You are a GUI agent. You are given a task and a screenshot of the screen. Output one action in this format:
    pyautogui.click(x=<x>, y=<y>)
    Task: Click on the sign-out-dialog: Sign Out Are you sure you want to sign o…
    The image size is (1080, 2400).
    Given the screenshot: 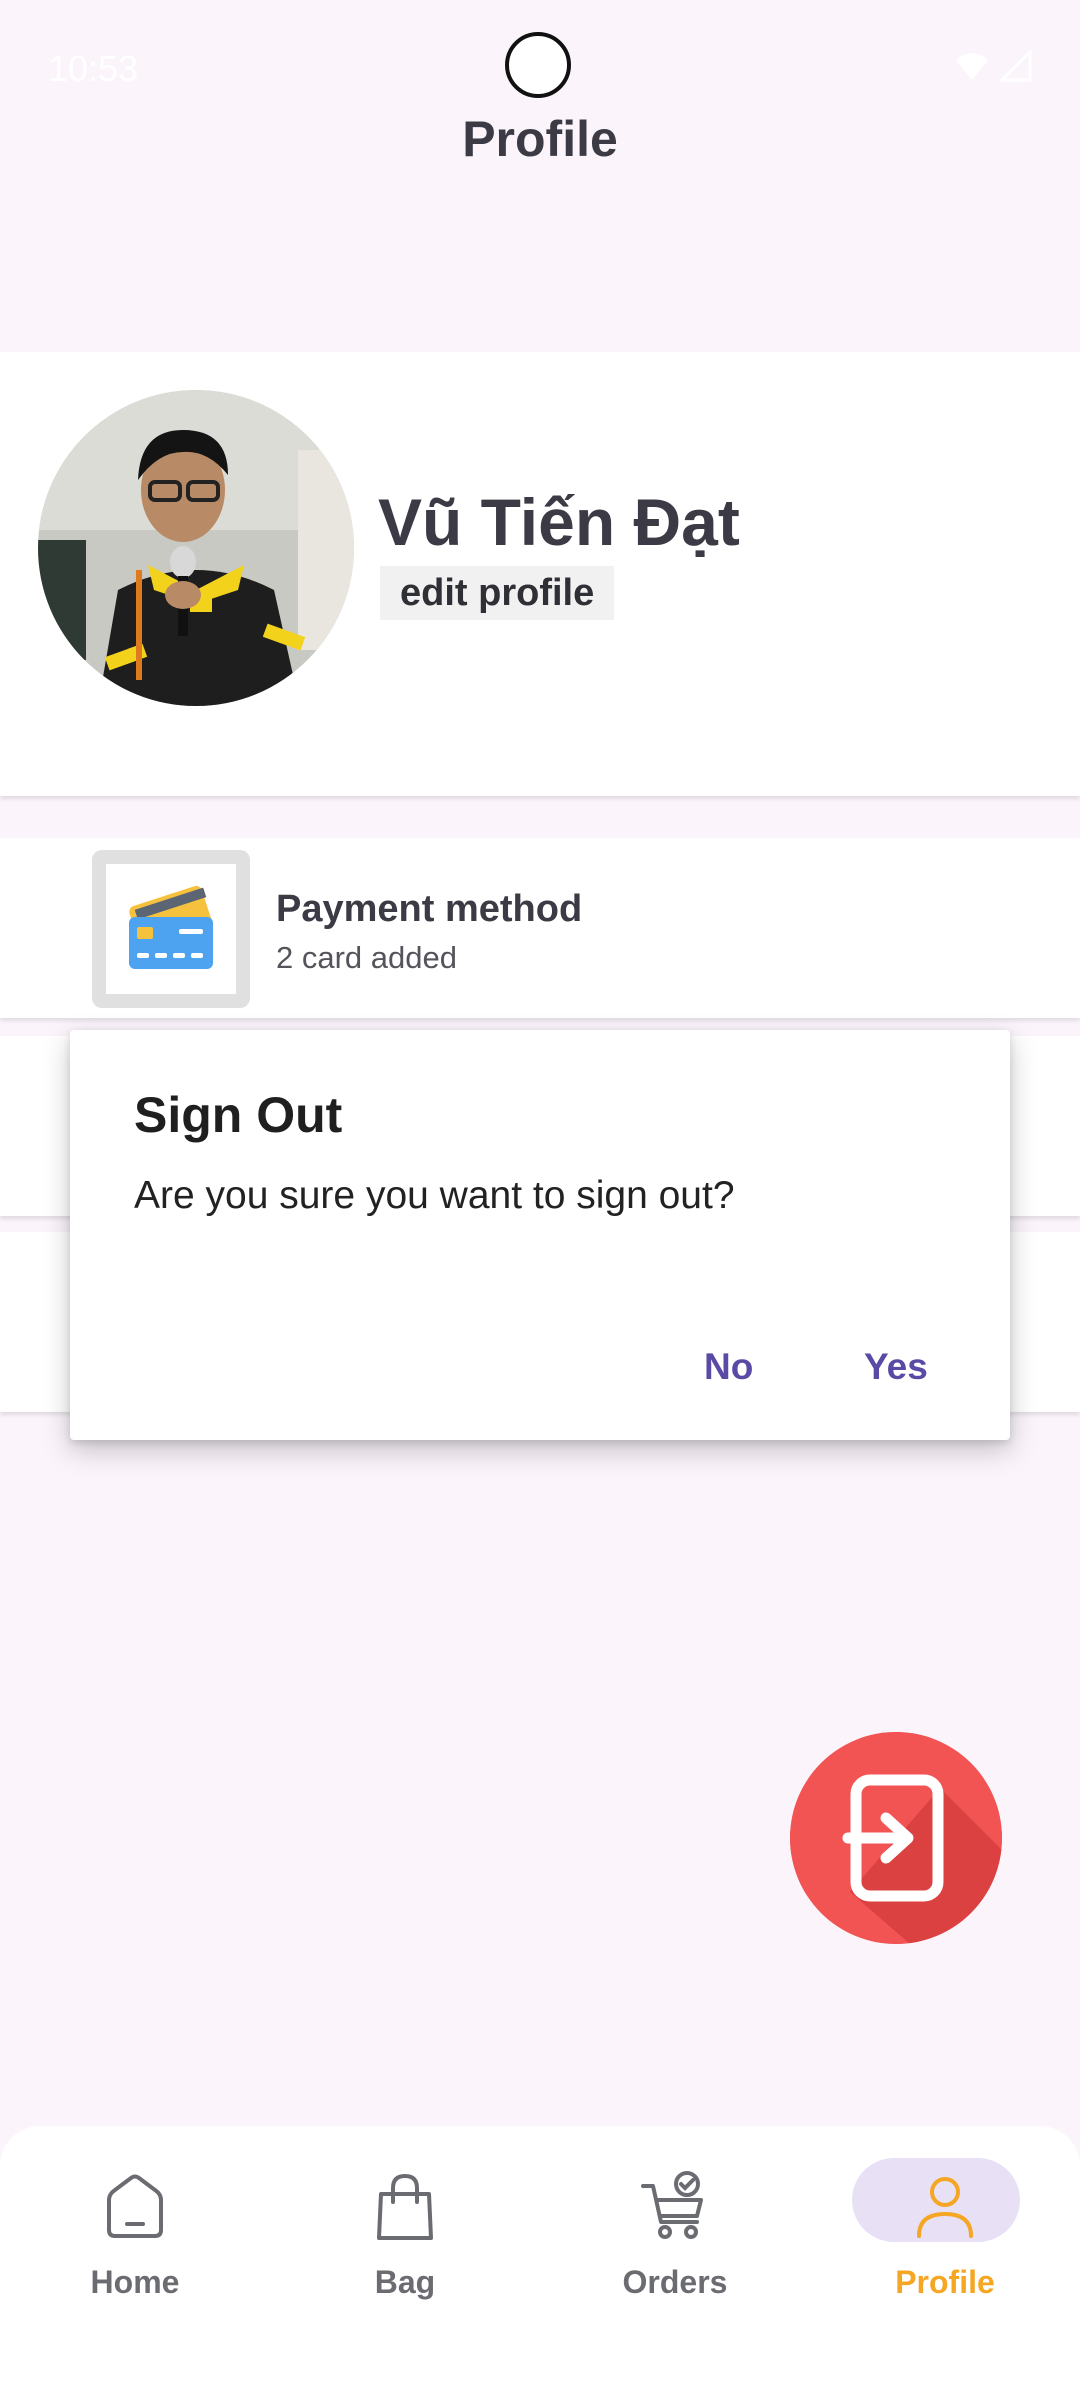 What is the action you would take?
    pyautogui.click(x=540, y=1235)
    